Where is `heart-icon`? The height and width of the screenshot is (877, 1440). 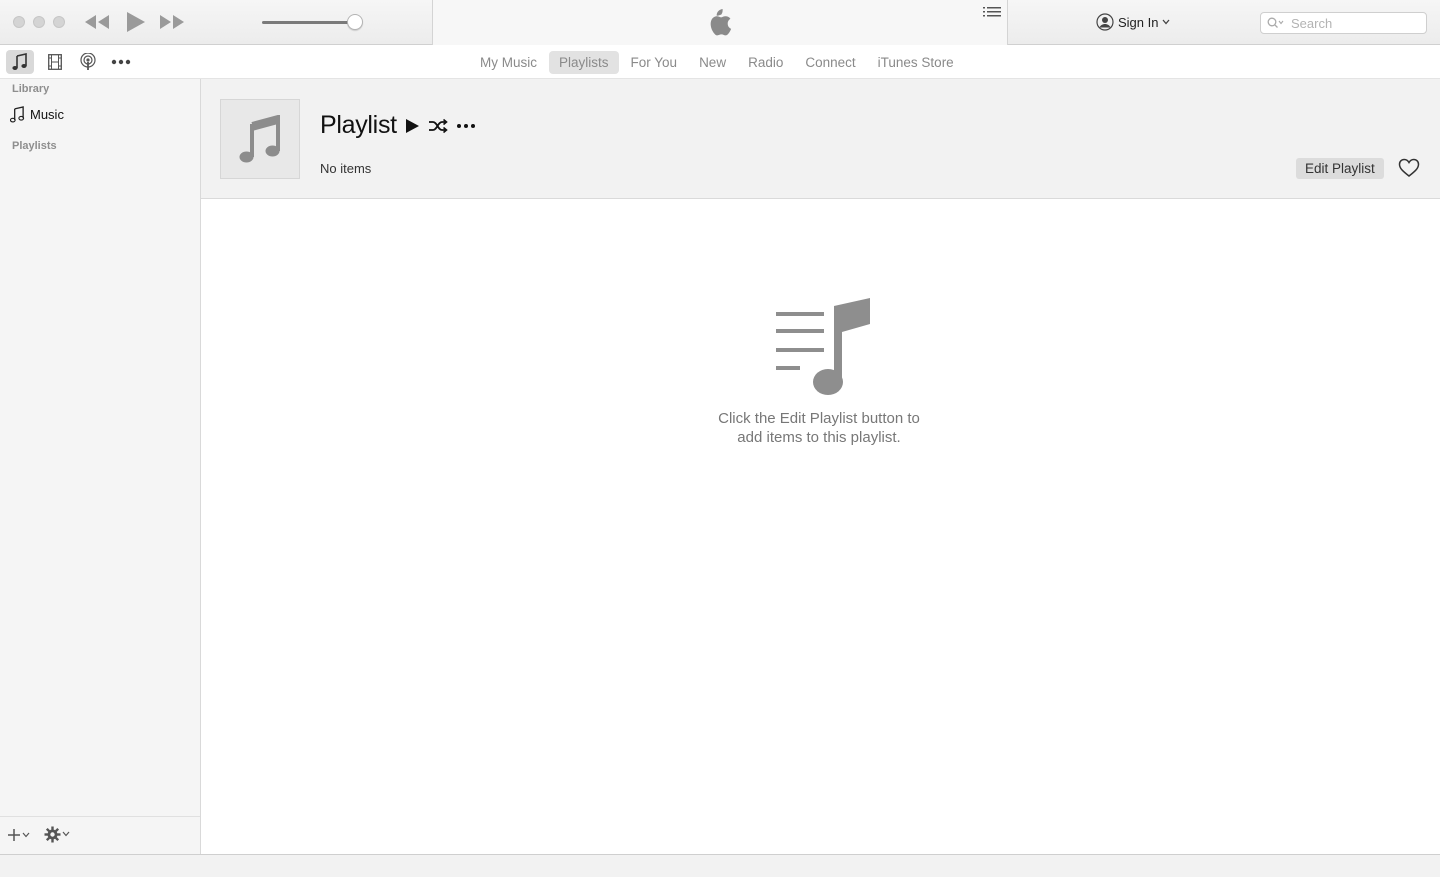 heart-icon is located at coordinates (1409, 167).